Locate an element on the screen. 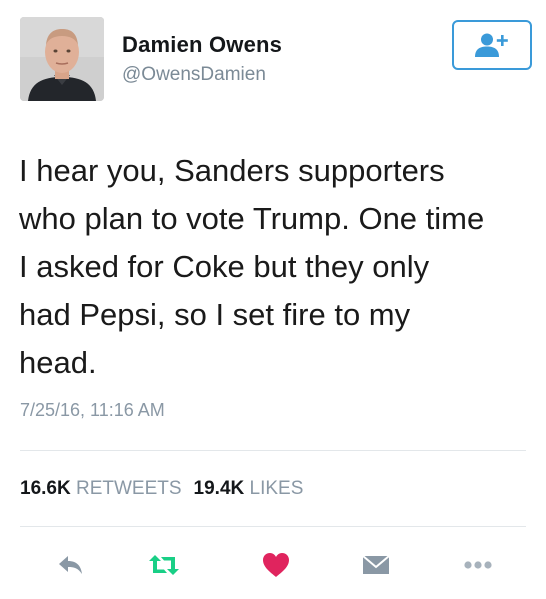  user-display-name: Damien Owens is located at coordinates (202, 45).